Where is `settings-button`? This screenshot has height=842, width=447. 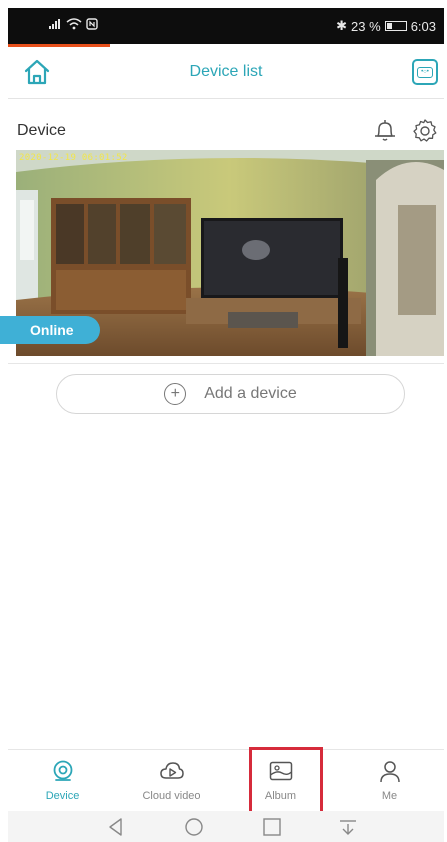
settings-button is located at coordinates (425, 131).